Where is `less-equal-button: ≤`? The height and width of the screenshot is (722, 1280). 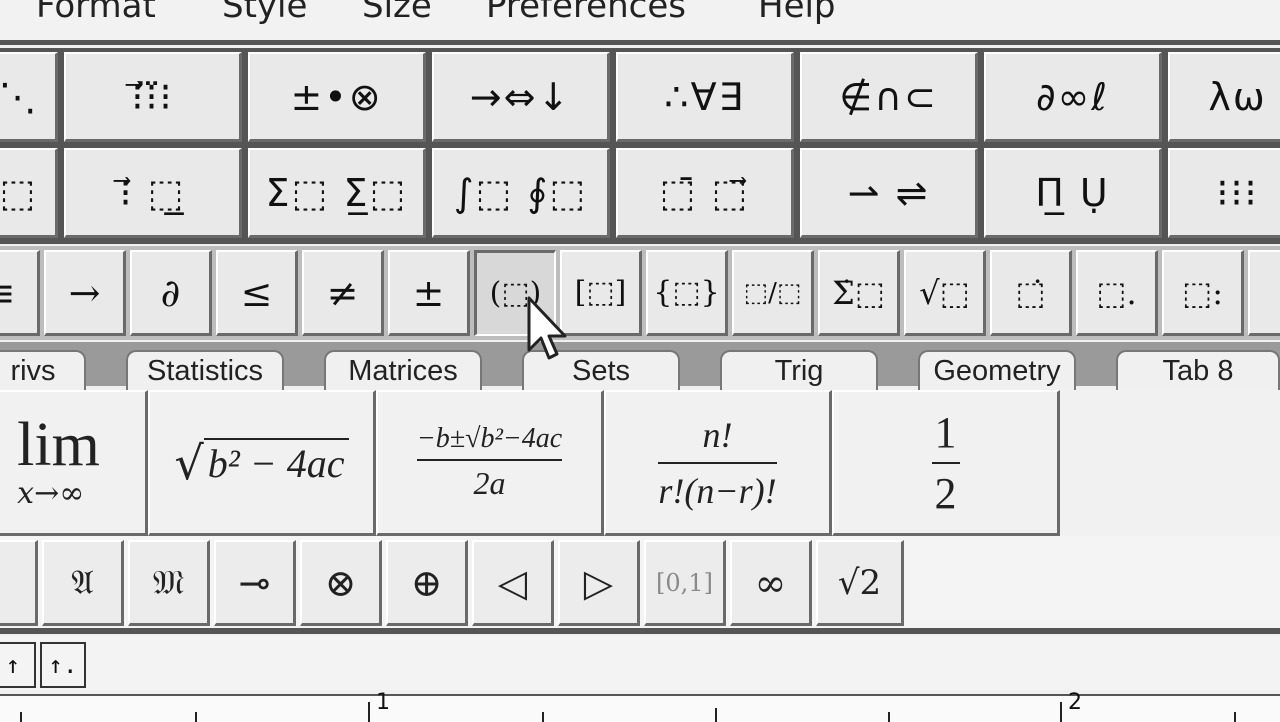
less-equal-button: ≤ is located at coordinates (257, 293).